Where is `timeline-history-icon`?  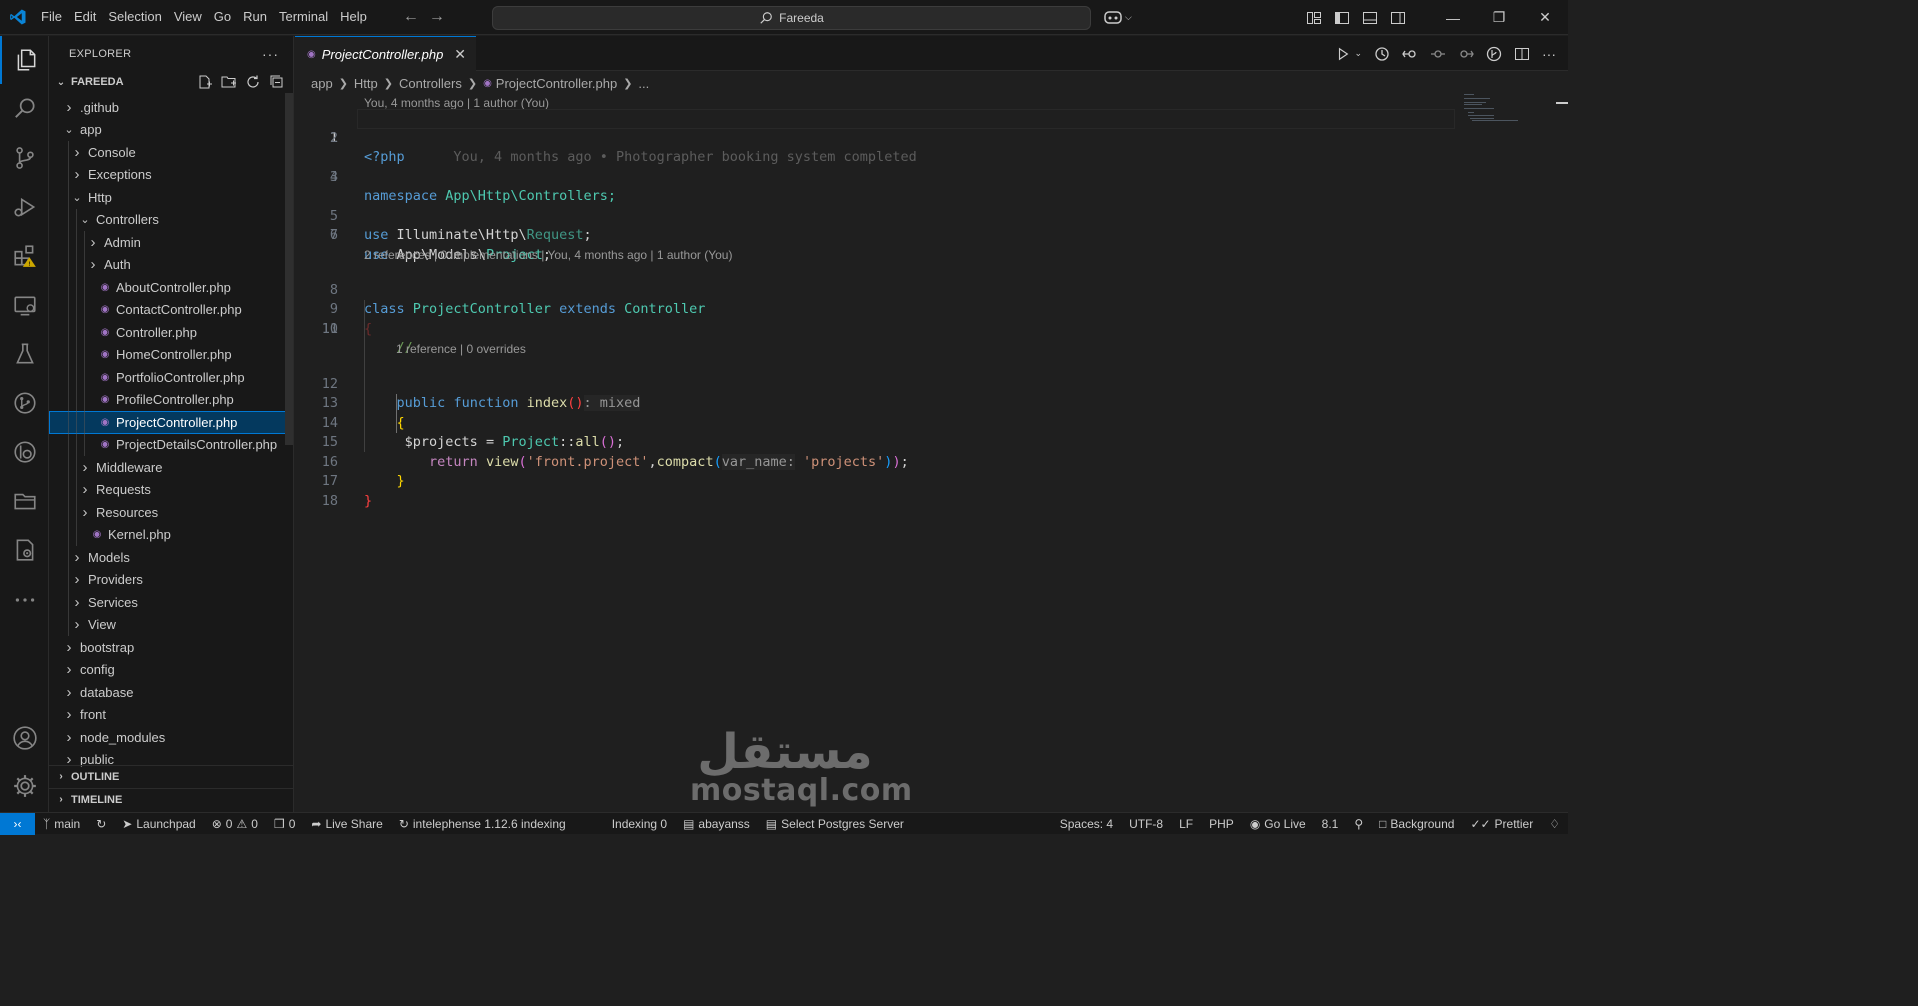 timeline-history-icon is located at coordinates (1382, 54).